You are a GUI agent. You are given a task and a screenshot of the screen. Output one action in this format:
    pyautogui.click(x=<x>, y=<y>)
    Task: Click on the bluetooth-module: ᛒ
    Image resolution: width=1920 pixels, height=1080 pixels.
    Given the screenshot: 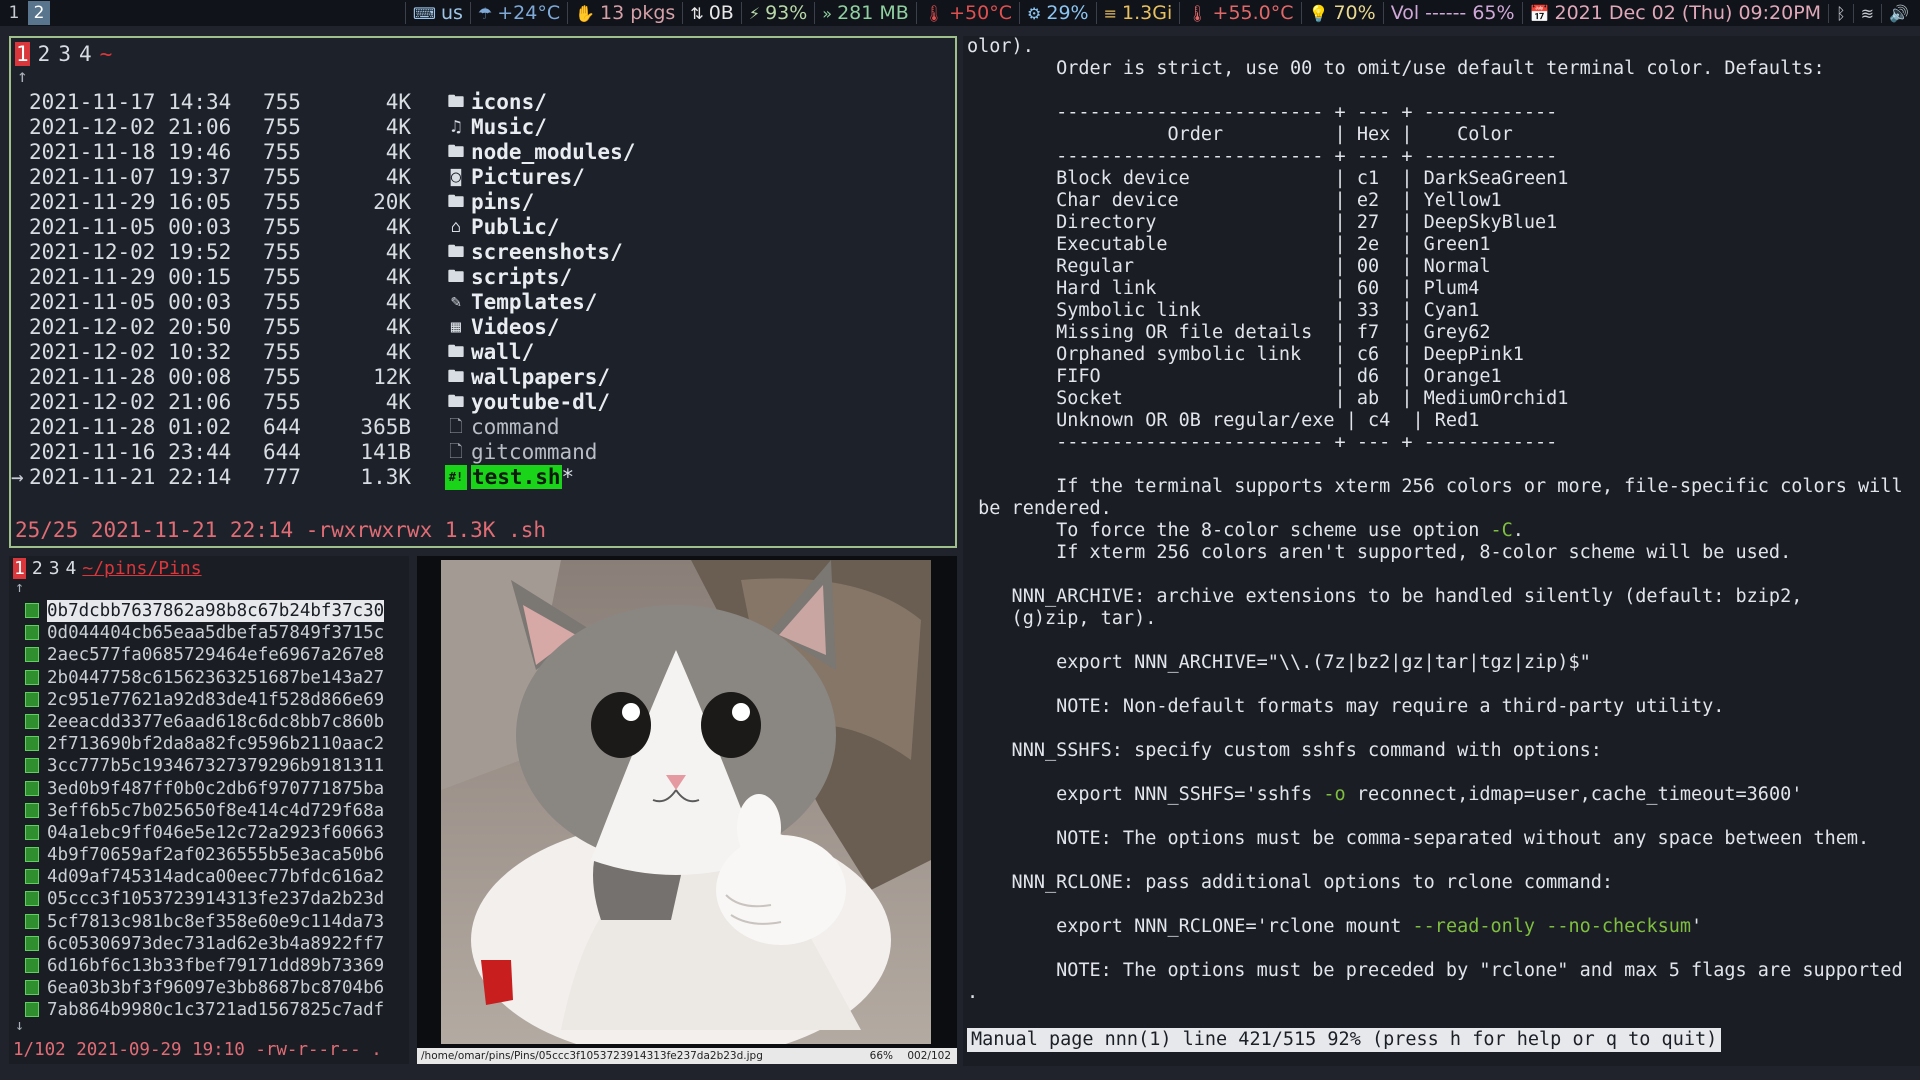 What is the action you would take?
    pyautogui.click(x=1840, y=13)
    